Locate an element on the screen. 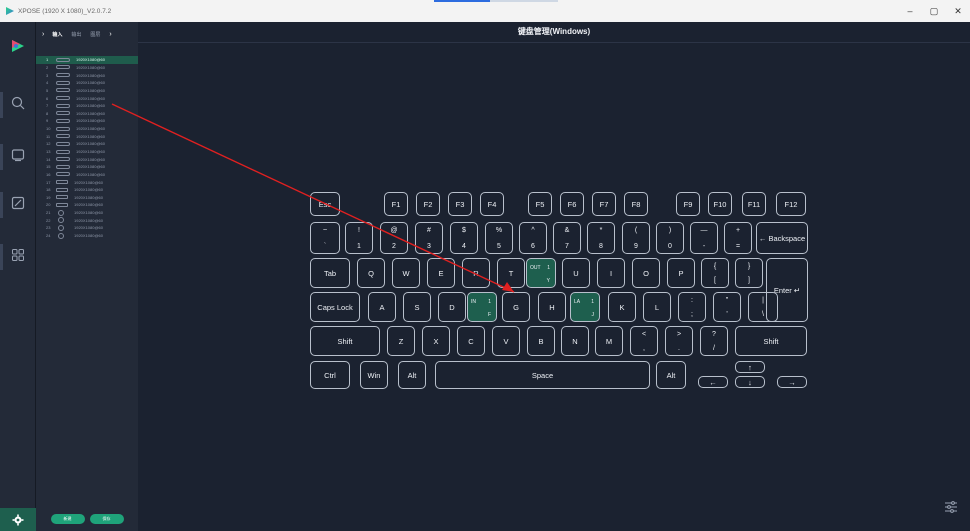 This screenshot has height=531, width=970. maximize-button: ▢ is located at coordinates (934, 11).